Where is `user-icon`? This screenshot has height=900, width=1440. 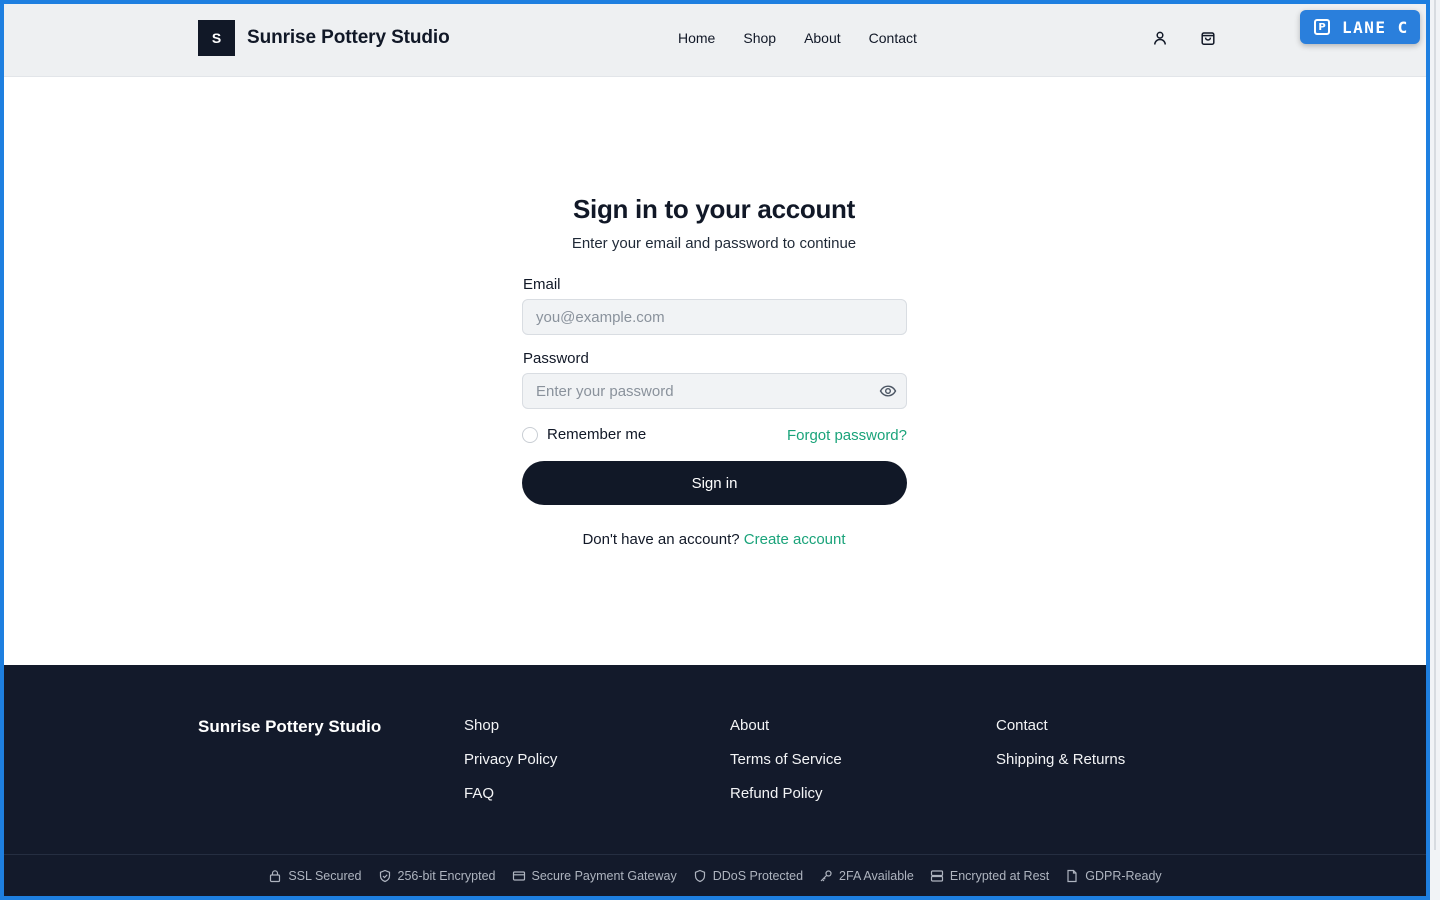 user-icon is located at coordinates (1160, 38).